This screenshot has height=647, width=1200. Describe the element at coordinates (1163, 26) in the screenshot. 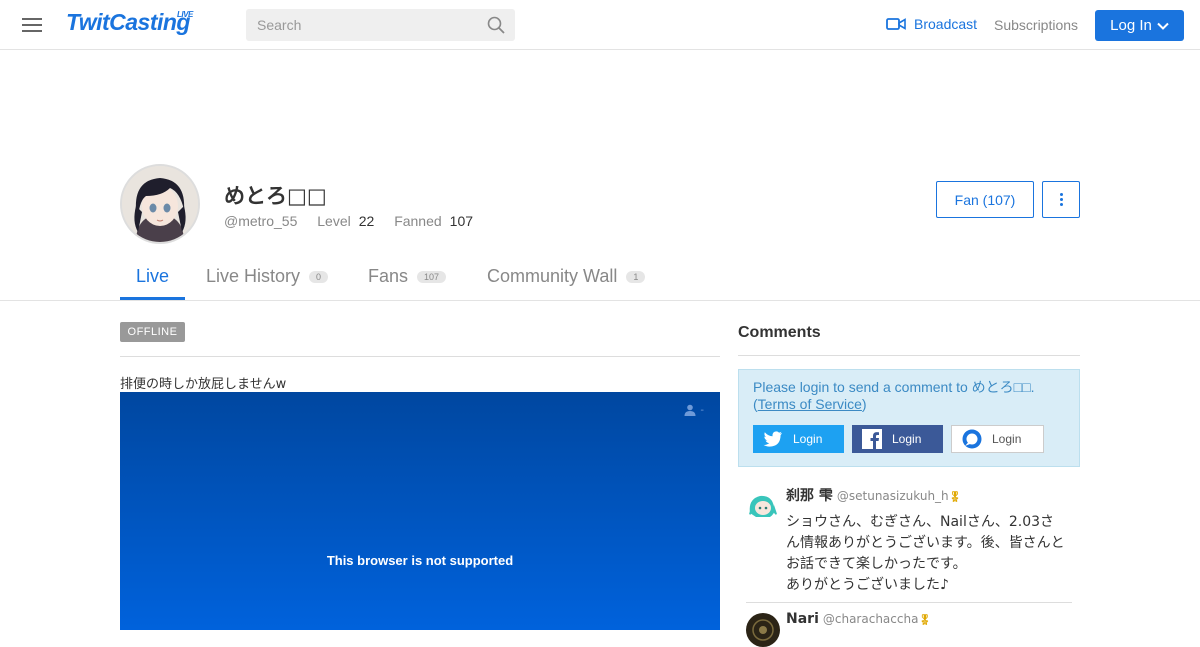

I see `chevron-down-icon` at that location.